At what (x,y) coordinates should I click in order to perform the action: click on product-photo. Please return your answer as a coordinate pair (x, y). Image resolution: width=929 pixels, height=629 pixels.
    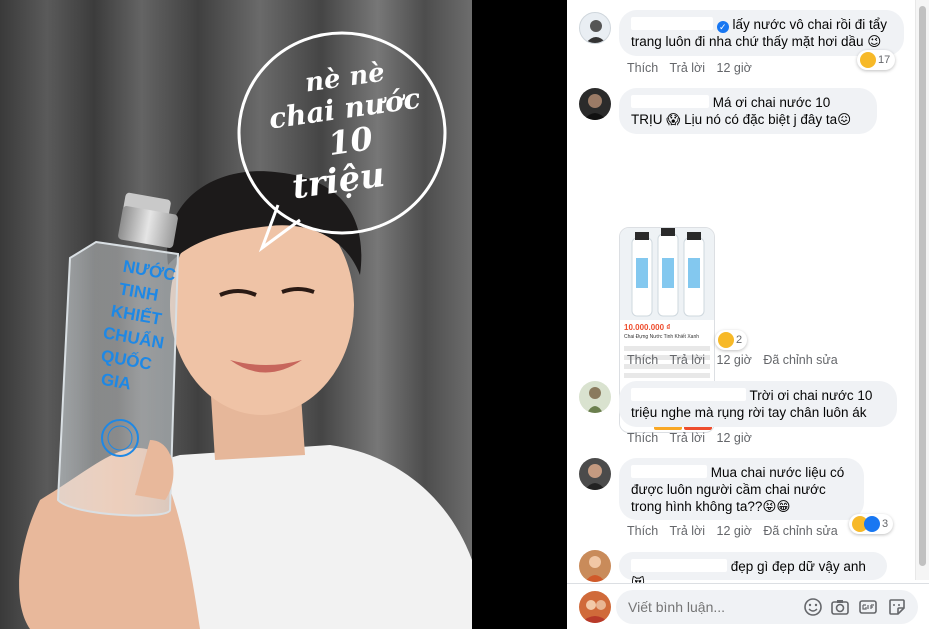
    Looking at the image, I should click on (667, 274).